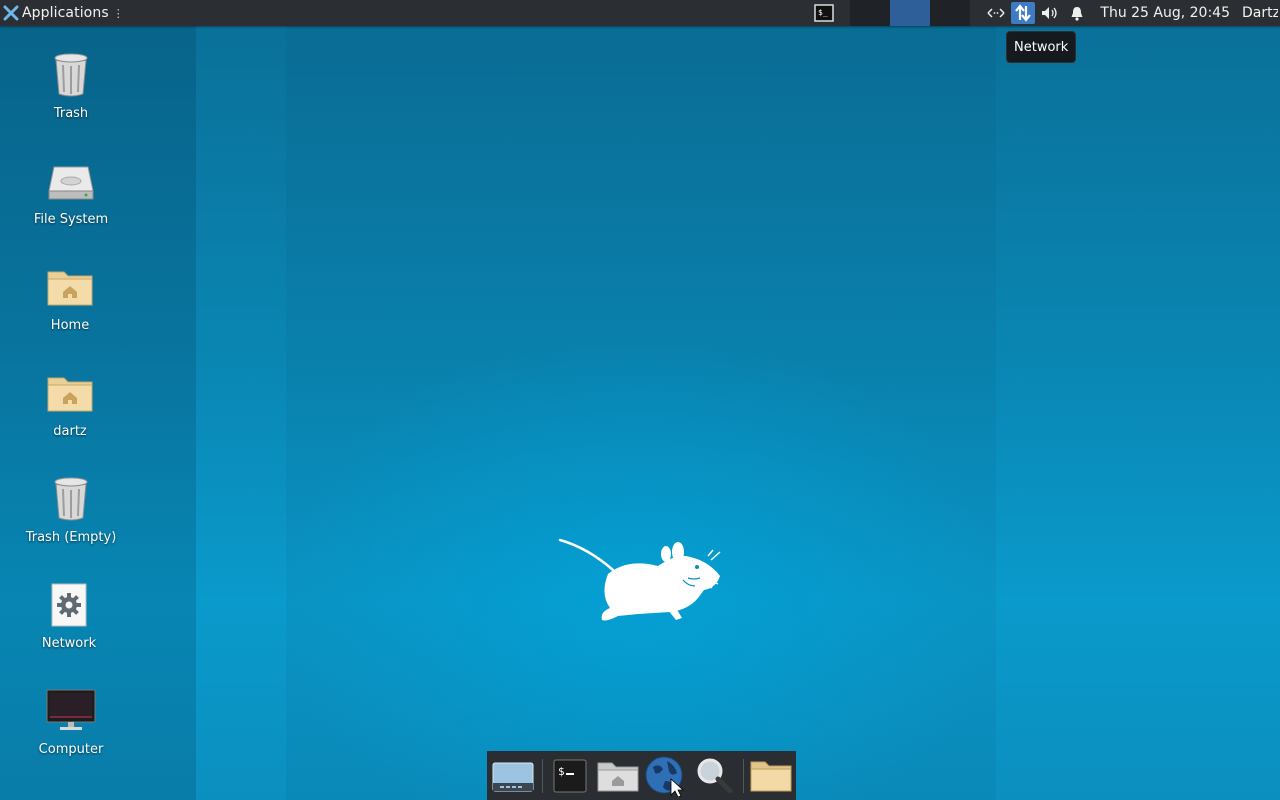 The width and height of the screenshot is (1280, 800). Describe the element at coordinates (1050, 13) in the screenshot. I see `volume-icon` at that location.